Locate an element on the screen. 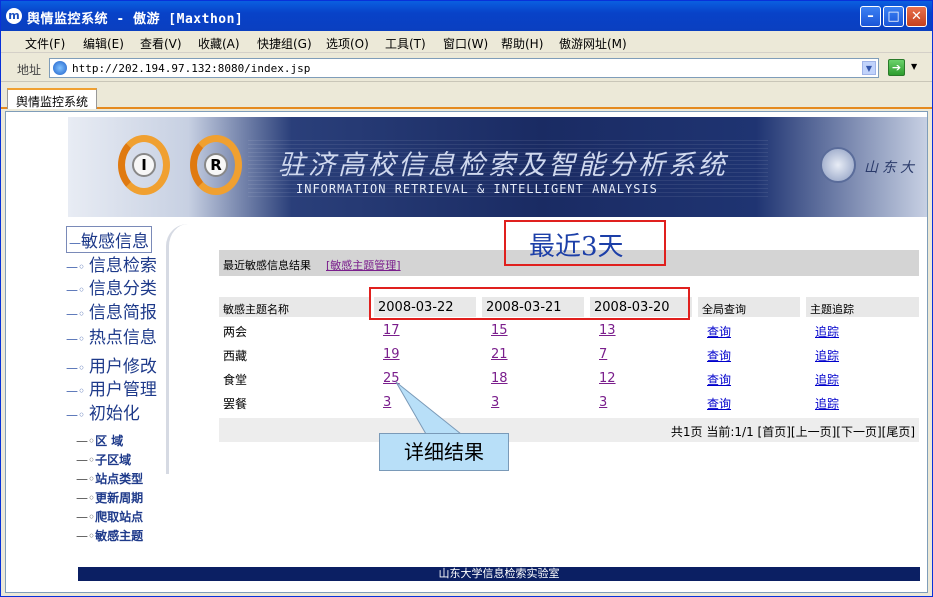  count-link: 18 is located at coordinates (499, 378).